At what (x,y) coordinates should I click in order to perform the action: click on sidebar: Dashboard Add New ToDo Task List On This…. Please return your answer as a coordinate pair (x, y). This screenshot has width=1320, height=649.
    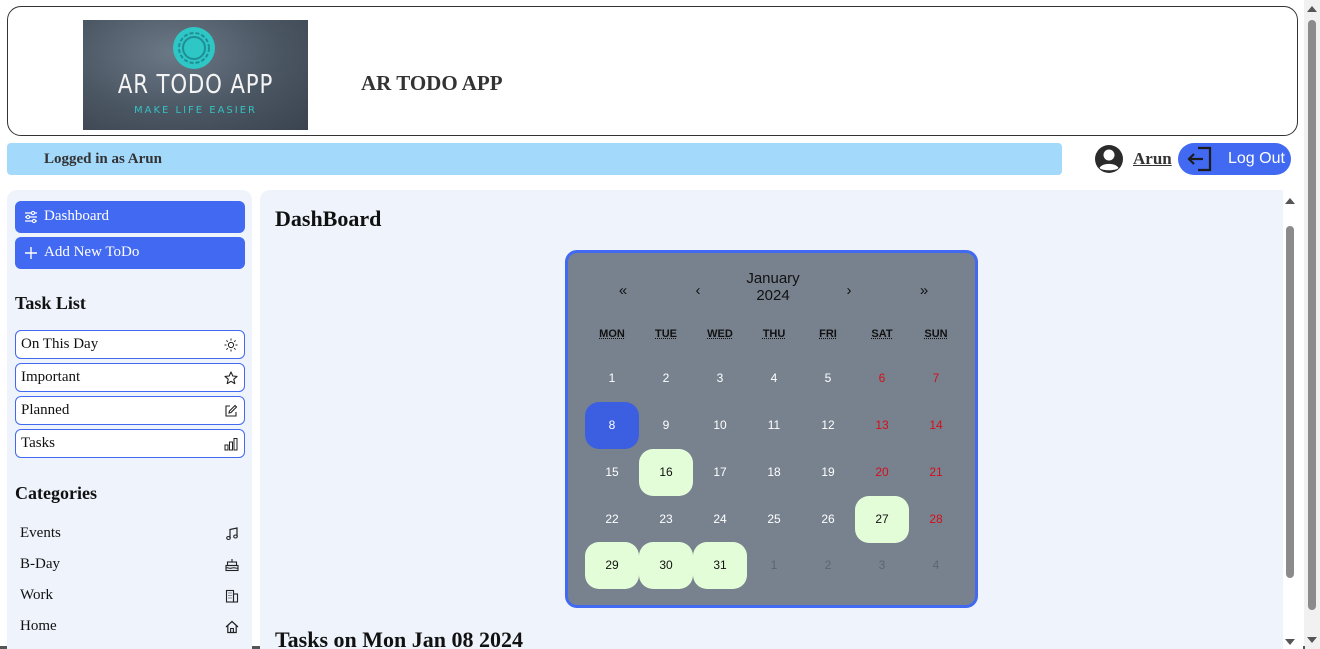
    Looking at the image, I should click on (129, 419).